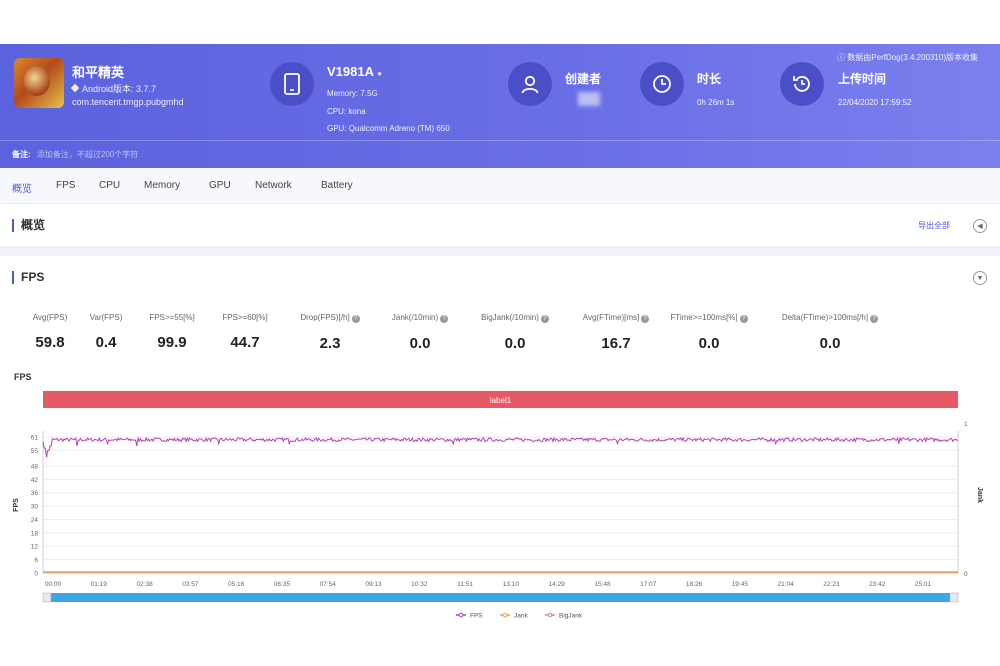 This screenshot has width=1000, height=666. What do you see at coordinates (980, 278) in the screenshot?
I see `fps-collapse-icon: ▼` at bounding box center [980, 278].